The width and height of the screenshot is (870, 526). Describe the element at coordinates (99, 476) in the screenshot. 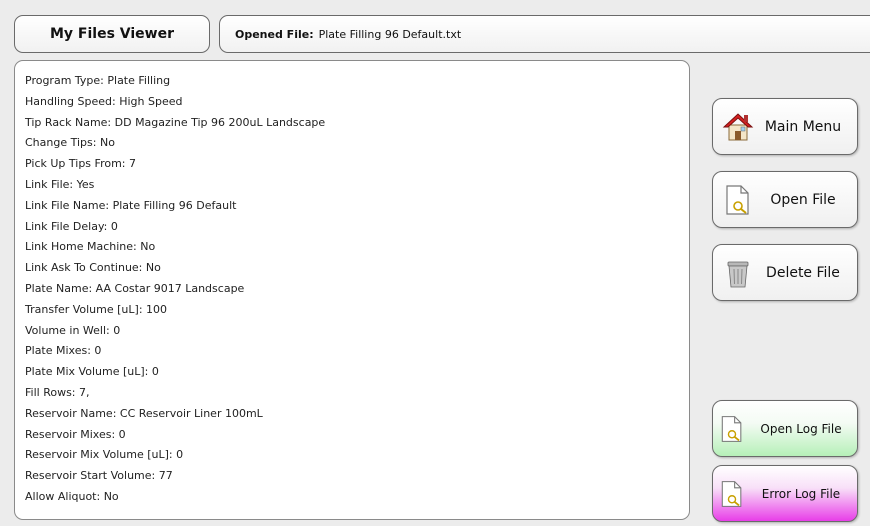

I see `file-line: Reservoir Start Volume: 77` at that location.